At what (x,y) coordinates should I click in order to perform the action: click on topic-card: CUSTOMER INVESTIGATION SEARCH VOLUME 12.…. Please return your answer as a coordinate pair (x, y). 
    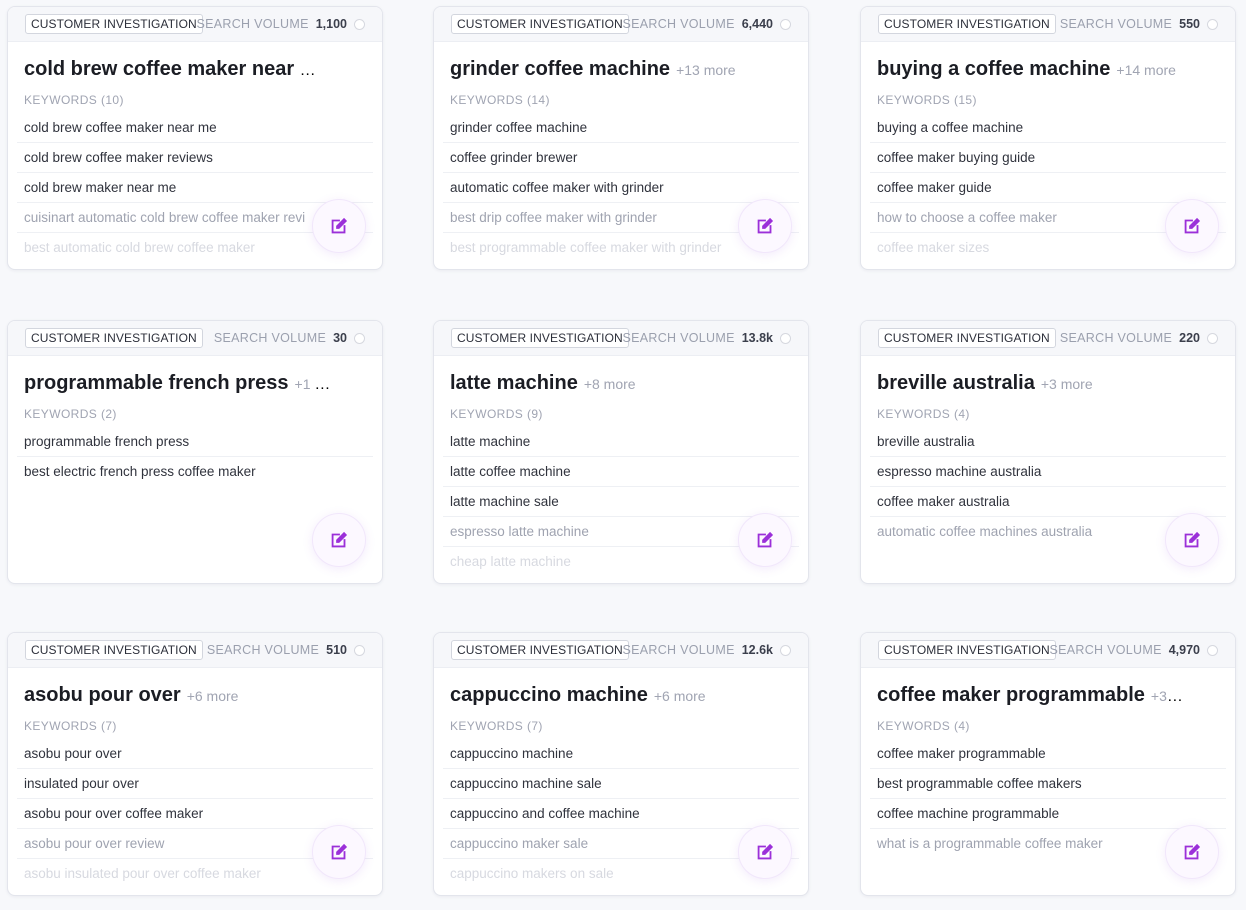
    Looking at the image, I should click on (621, 764).